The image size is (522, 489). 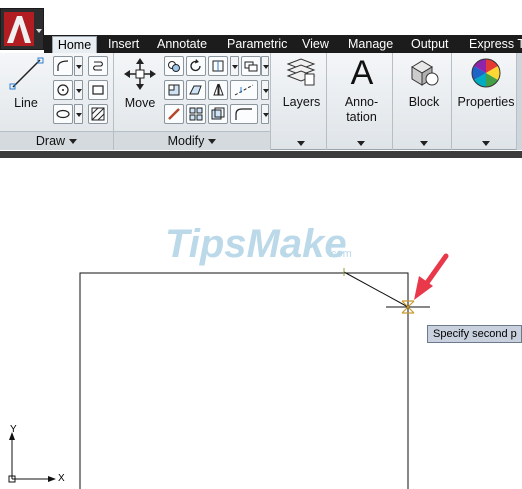 I want to click on rectangle-icon, so click(x=98, y=90).